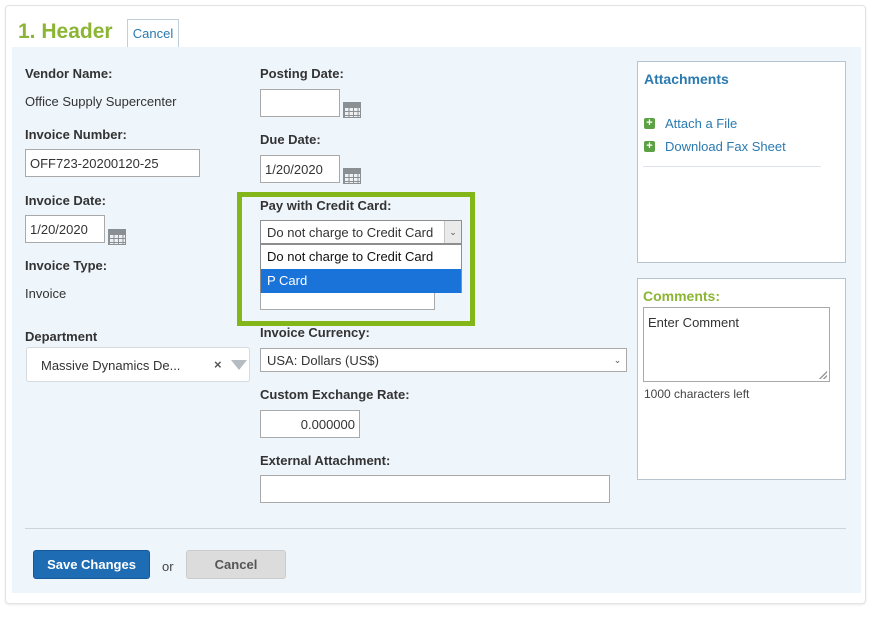 The image size is (892, 621). Describe the element at coordinates (361, 257) in the screenshot. I see `dropdown-option: Do not charge to Credit Card` at that location.